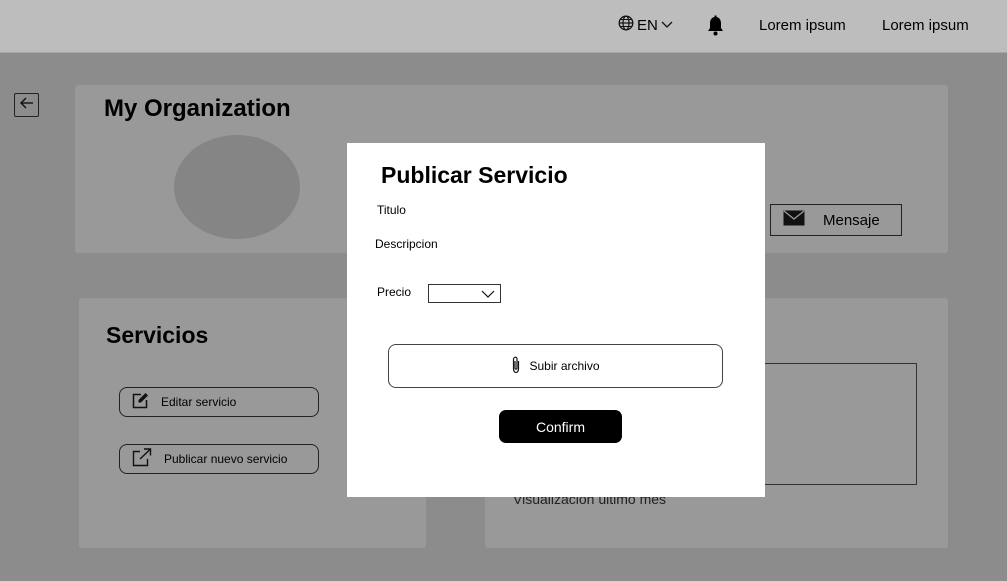  I want to click on top-bar: EN Lorem ipsum Lorem ipsum, so click(503, 26).